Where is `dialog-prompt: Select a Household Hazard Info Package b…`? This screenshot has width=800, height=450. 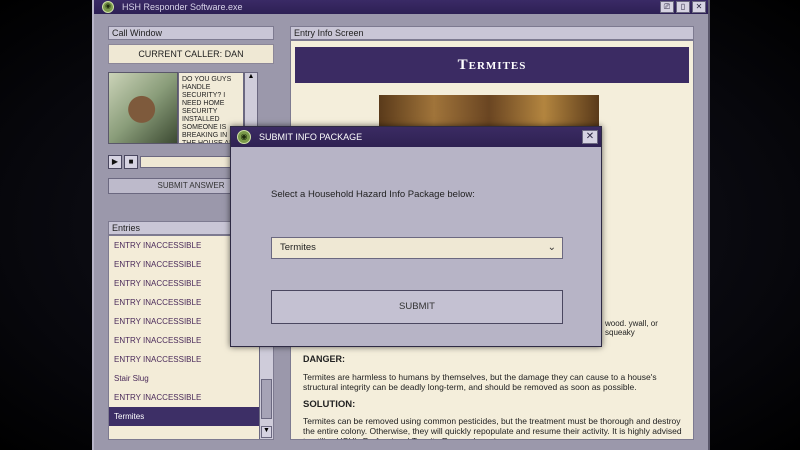 dialog-prompt: Select a Household Hazard Info Package b… is located at coordinates (373, 194).